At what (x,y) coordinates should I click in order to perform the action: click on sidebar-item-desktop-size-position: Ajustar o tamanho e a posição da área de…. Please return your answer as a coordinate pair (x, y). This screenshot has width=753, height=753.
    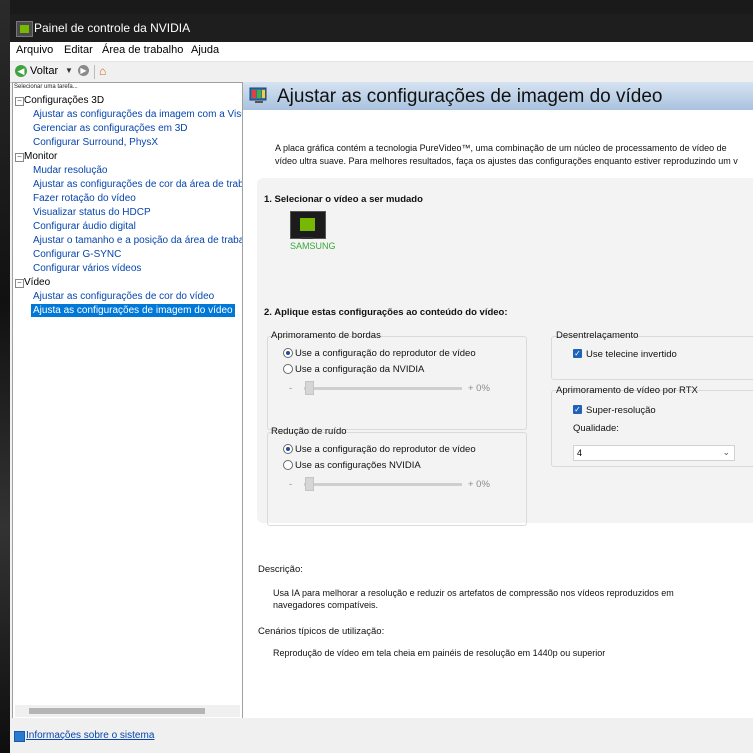
    Looking at the image, I should click on (137, 240).